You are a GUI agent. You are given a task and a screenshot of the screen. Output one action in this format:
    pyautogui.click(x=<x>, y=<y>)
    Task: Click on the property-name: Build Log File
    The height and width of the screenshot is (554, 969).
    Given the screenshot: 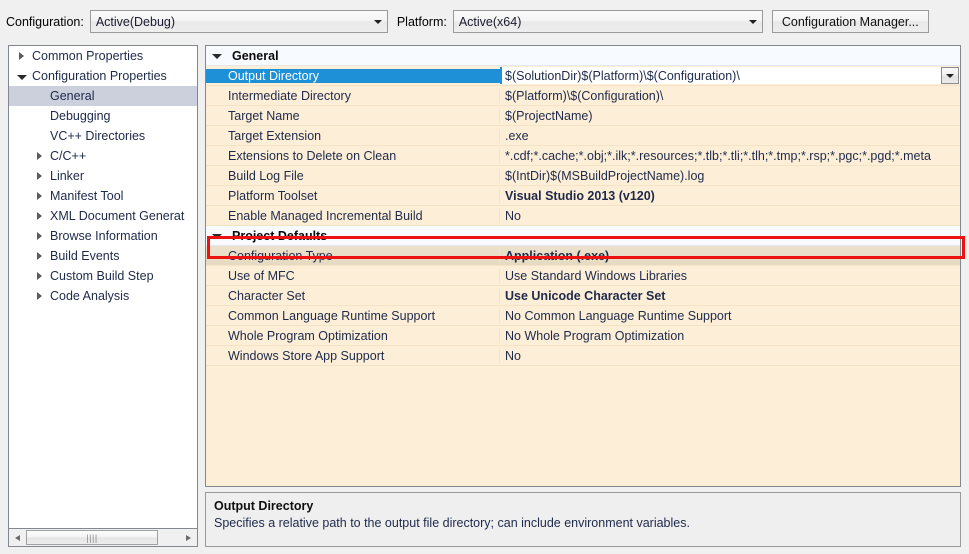 What is the action you would take?
    pyautogui.click(x=353, y=175)
    